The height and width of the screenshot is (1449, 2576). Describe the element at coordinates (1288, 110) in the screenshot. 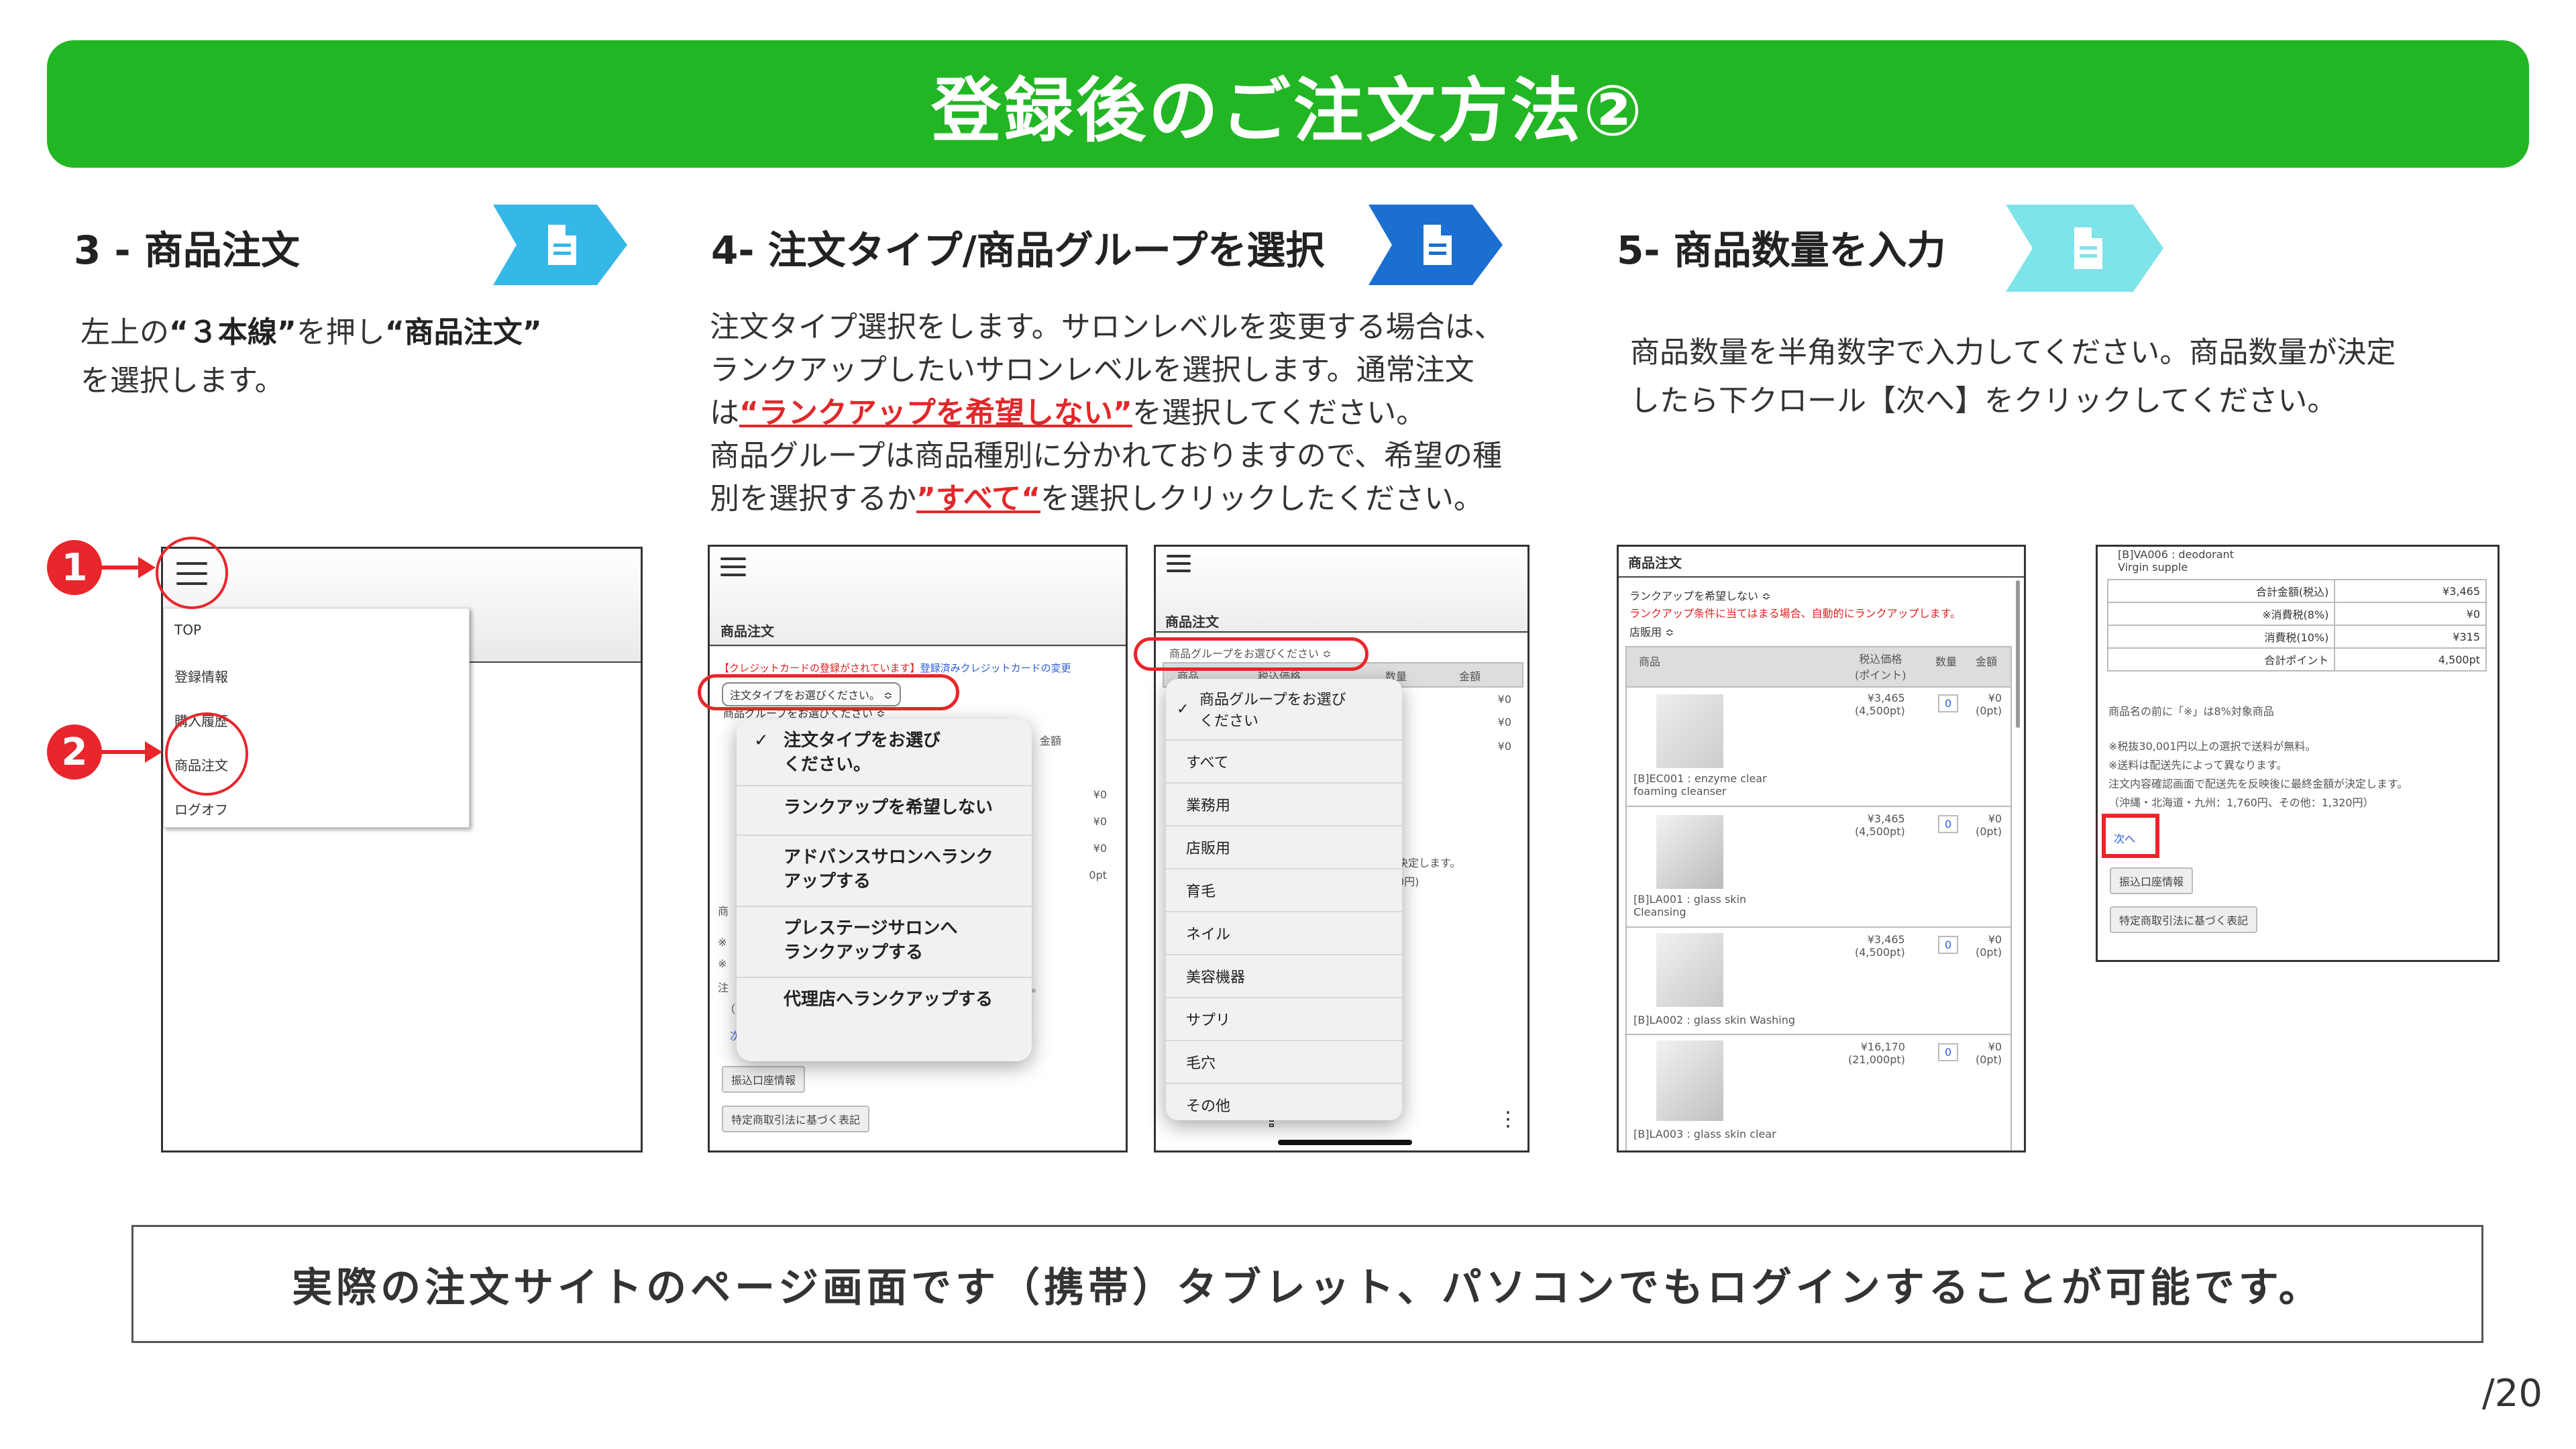

I see `page-title: 登録後のご注文方法②` at that location.